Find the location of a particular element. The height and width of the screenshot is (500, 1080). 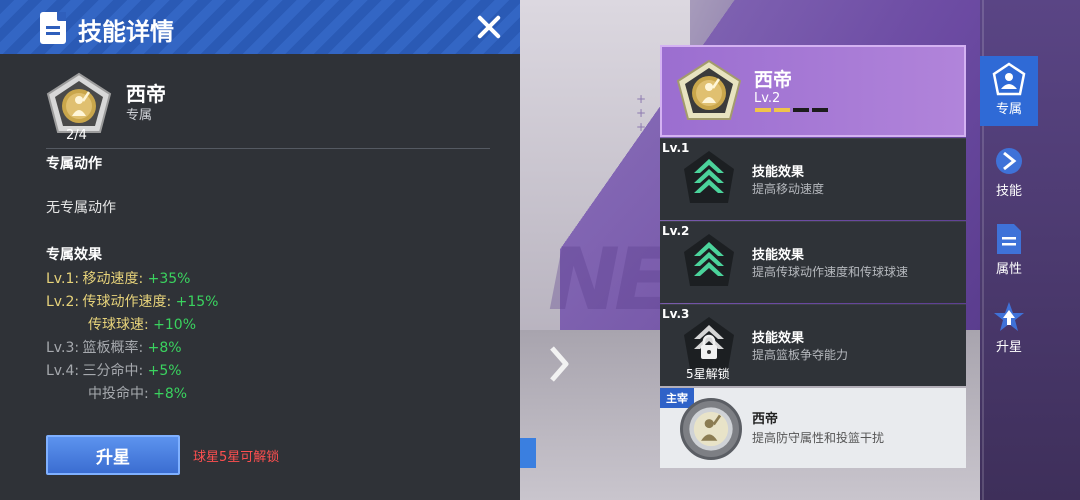

master-tag: 主宰 is located at coordinates (677, 398).